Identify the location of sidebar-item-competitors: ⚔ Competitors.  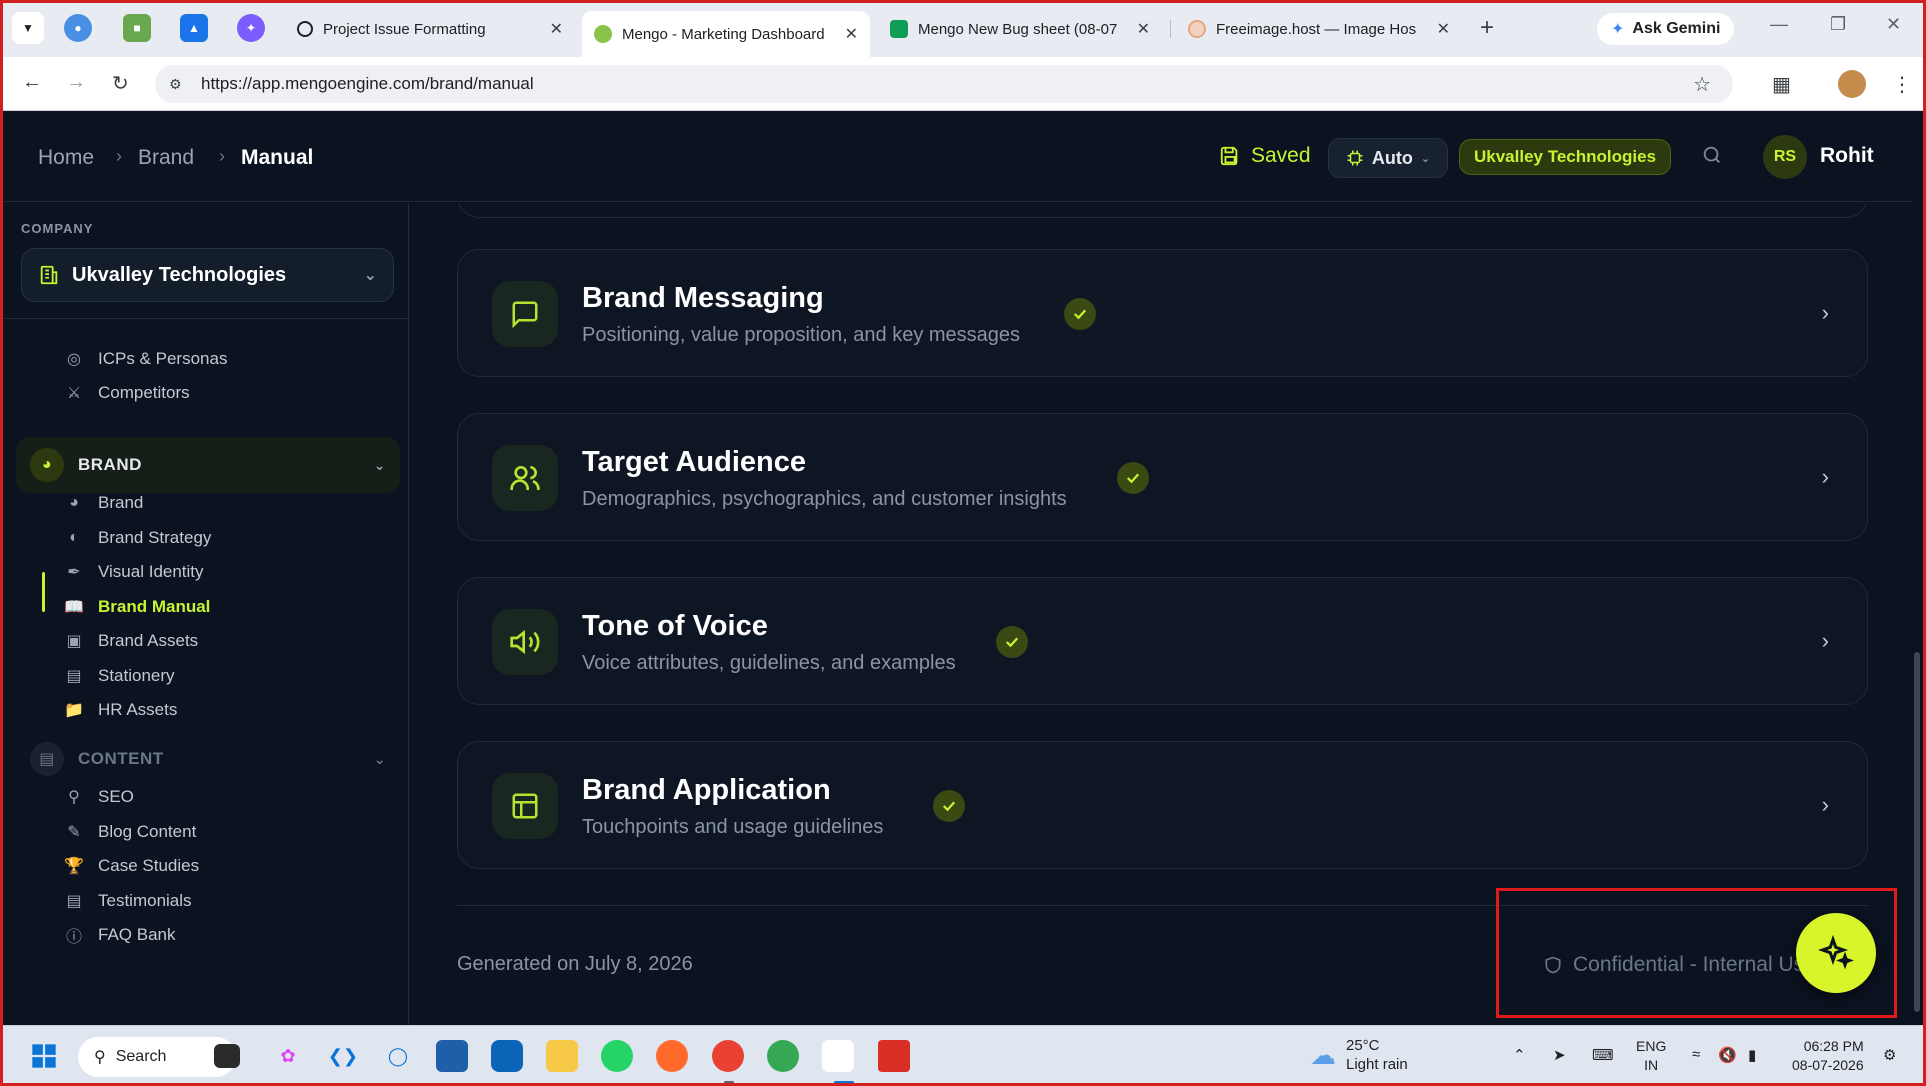
(127, 393).